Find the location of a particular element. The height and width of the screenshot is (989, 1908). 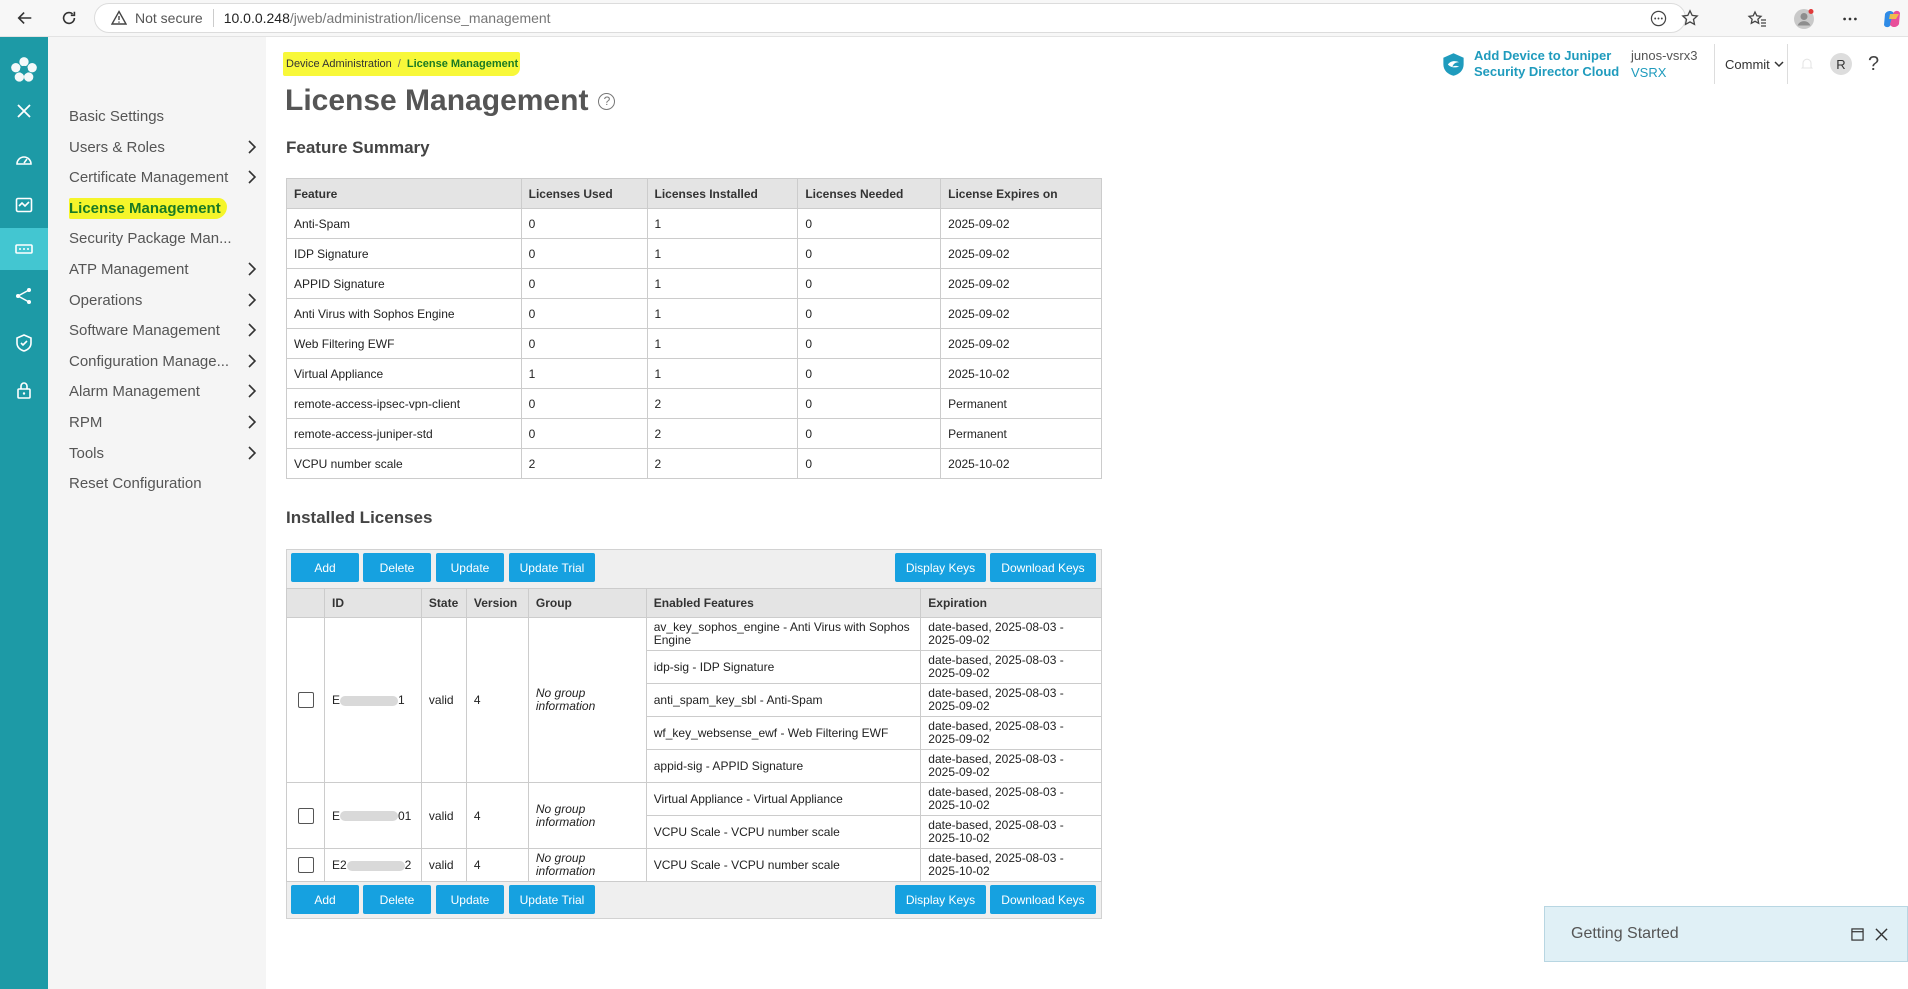

column-header: Feature is located at coordinates (404, 193).